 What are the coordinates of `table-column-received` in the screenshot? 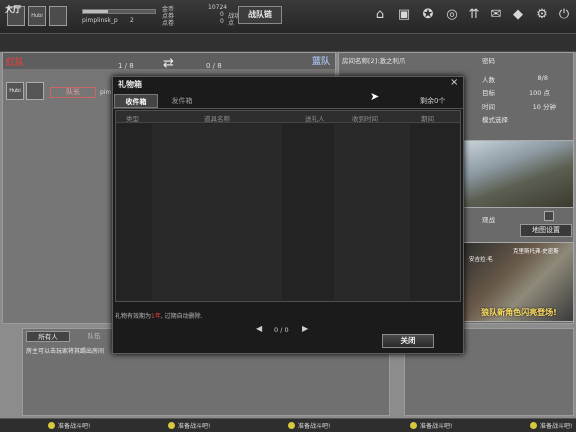 It's located at (372, 212).